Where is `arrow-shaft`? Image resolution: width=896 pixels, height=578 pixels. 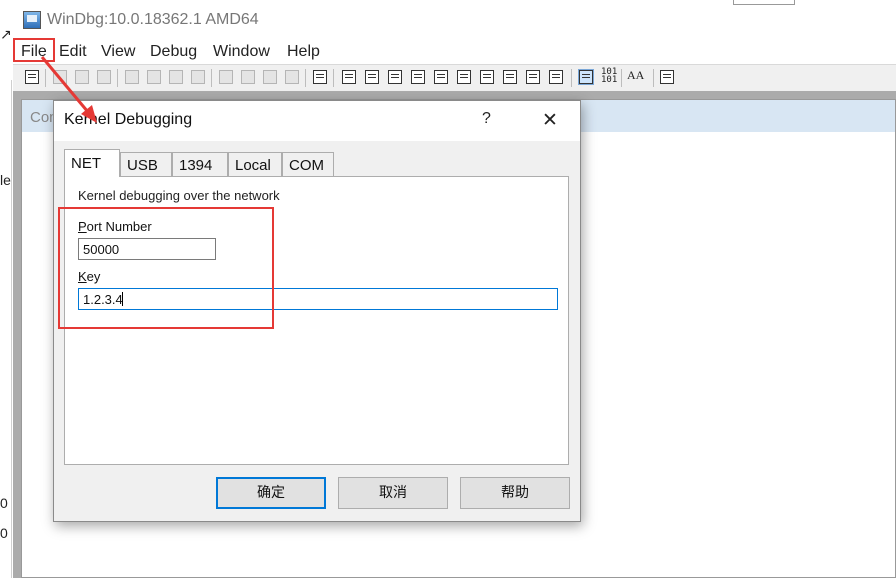 arrow-shaft is located at coordinates (65, 84).